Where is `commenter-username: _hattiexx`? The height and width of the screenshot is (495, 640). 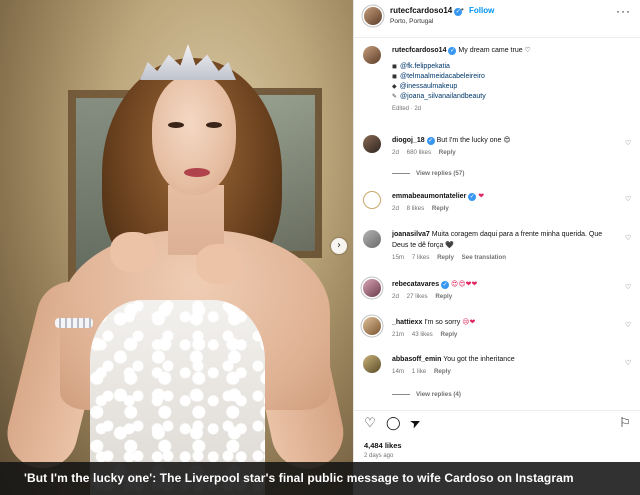
commenter-username: _hattiexx is located at coordinates (407, 322).